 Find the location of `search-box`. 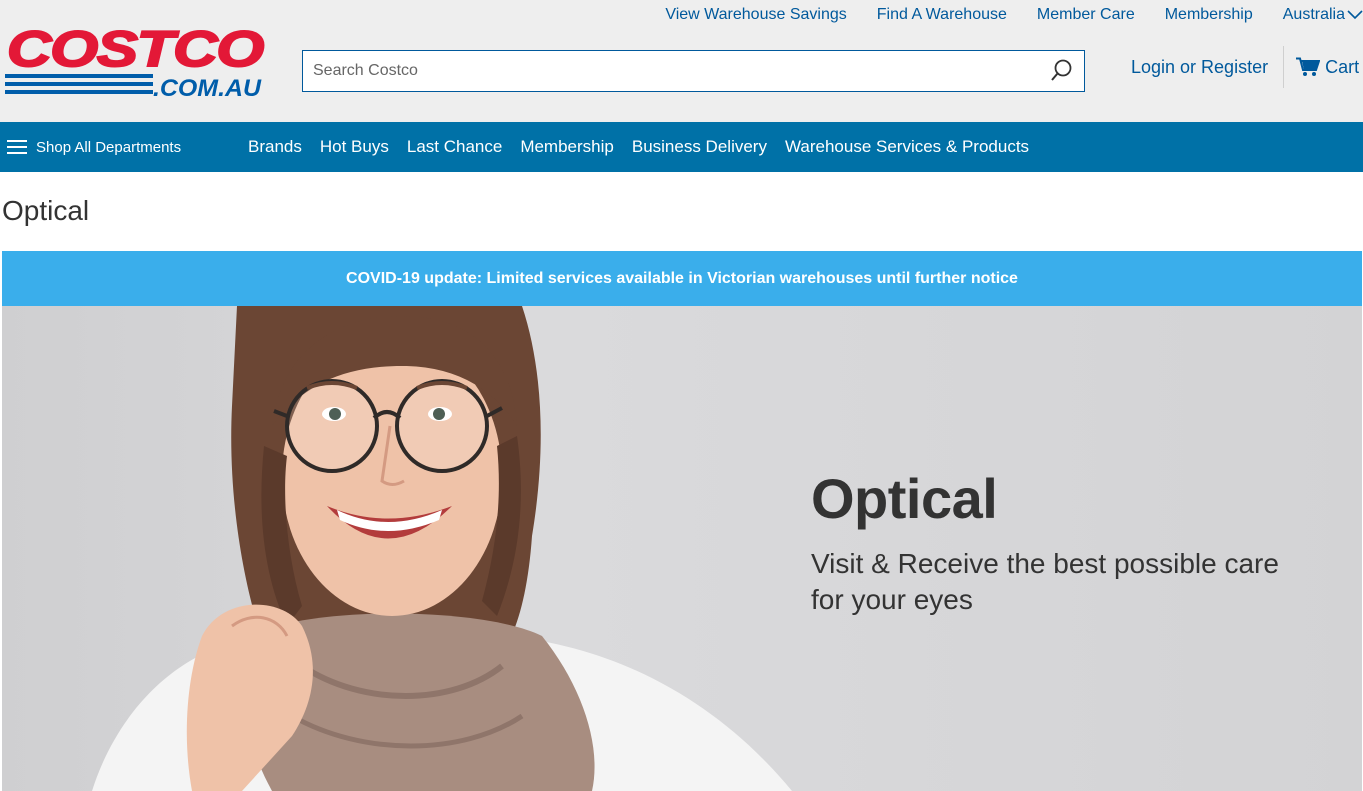

search-box is located at coordinates (693, 71).